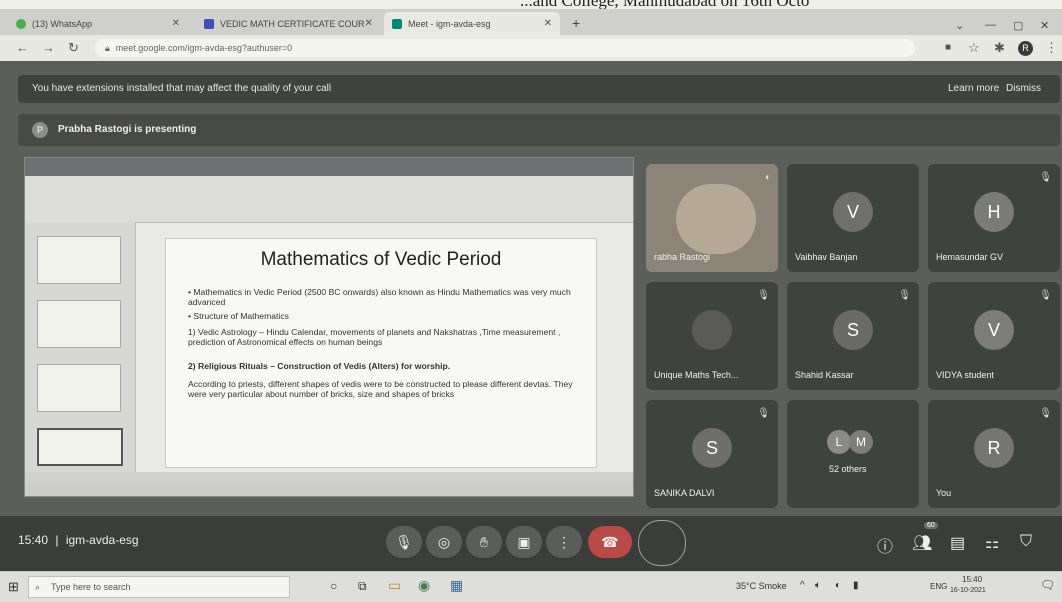 The height and width of the screenshot is (602, 1062). Describe the element at coordinates (994, 454) in the screenshot. I see `participant-tile-self: R 🎙︎ You` at that location.